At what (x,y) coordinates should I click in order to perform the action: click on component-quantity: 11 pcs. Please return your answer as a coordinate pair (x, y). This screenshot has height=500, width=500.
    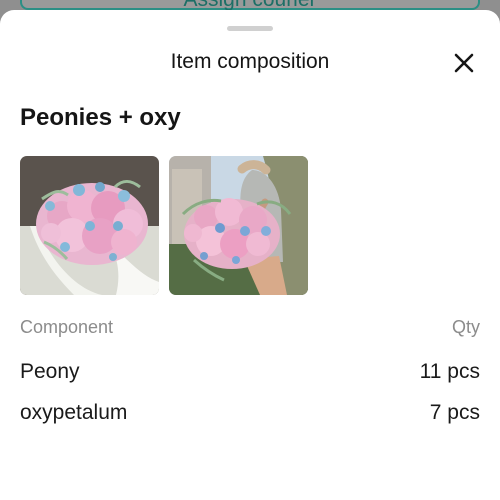
    Looking at the image, I should click on (449, 371).